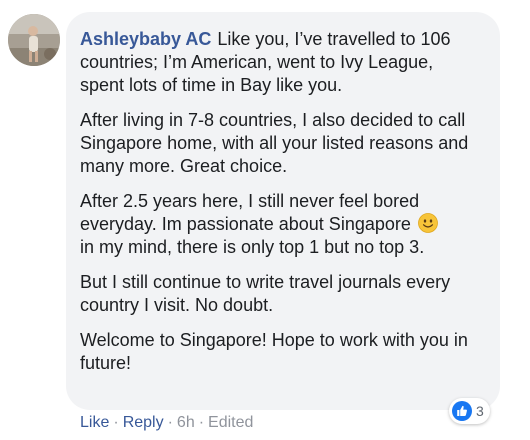 This screenshot has width=530, height=440. What do you see at coordinates (186, 422) in the screenshot?
I see `timestamp-link: 6h` at bounding box center [186, 422].